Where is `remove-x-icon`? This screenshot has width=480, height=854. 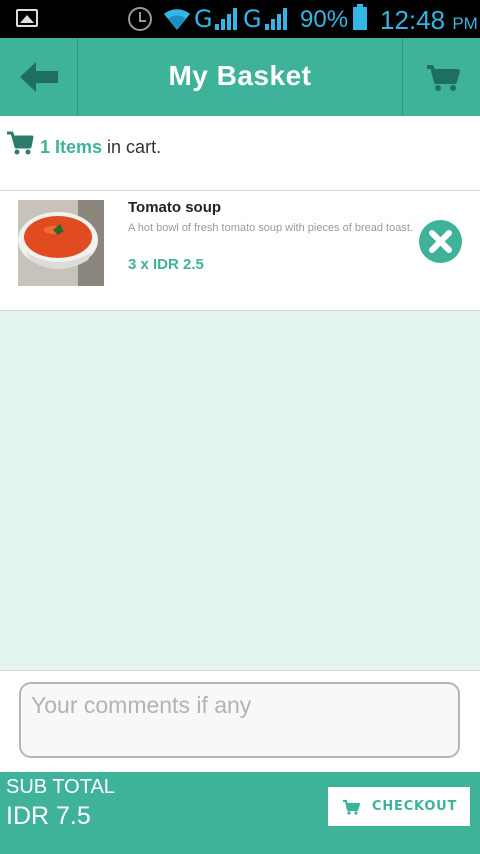
remove-x-icon is located at coordinates (440, 241).